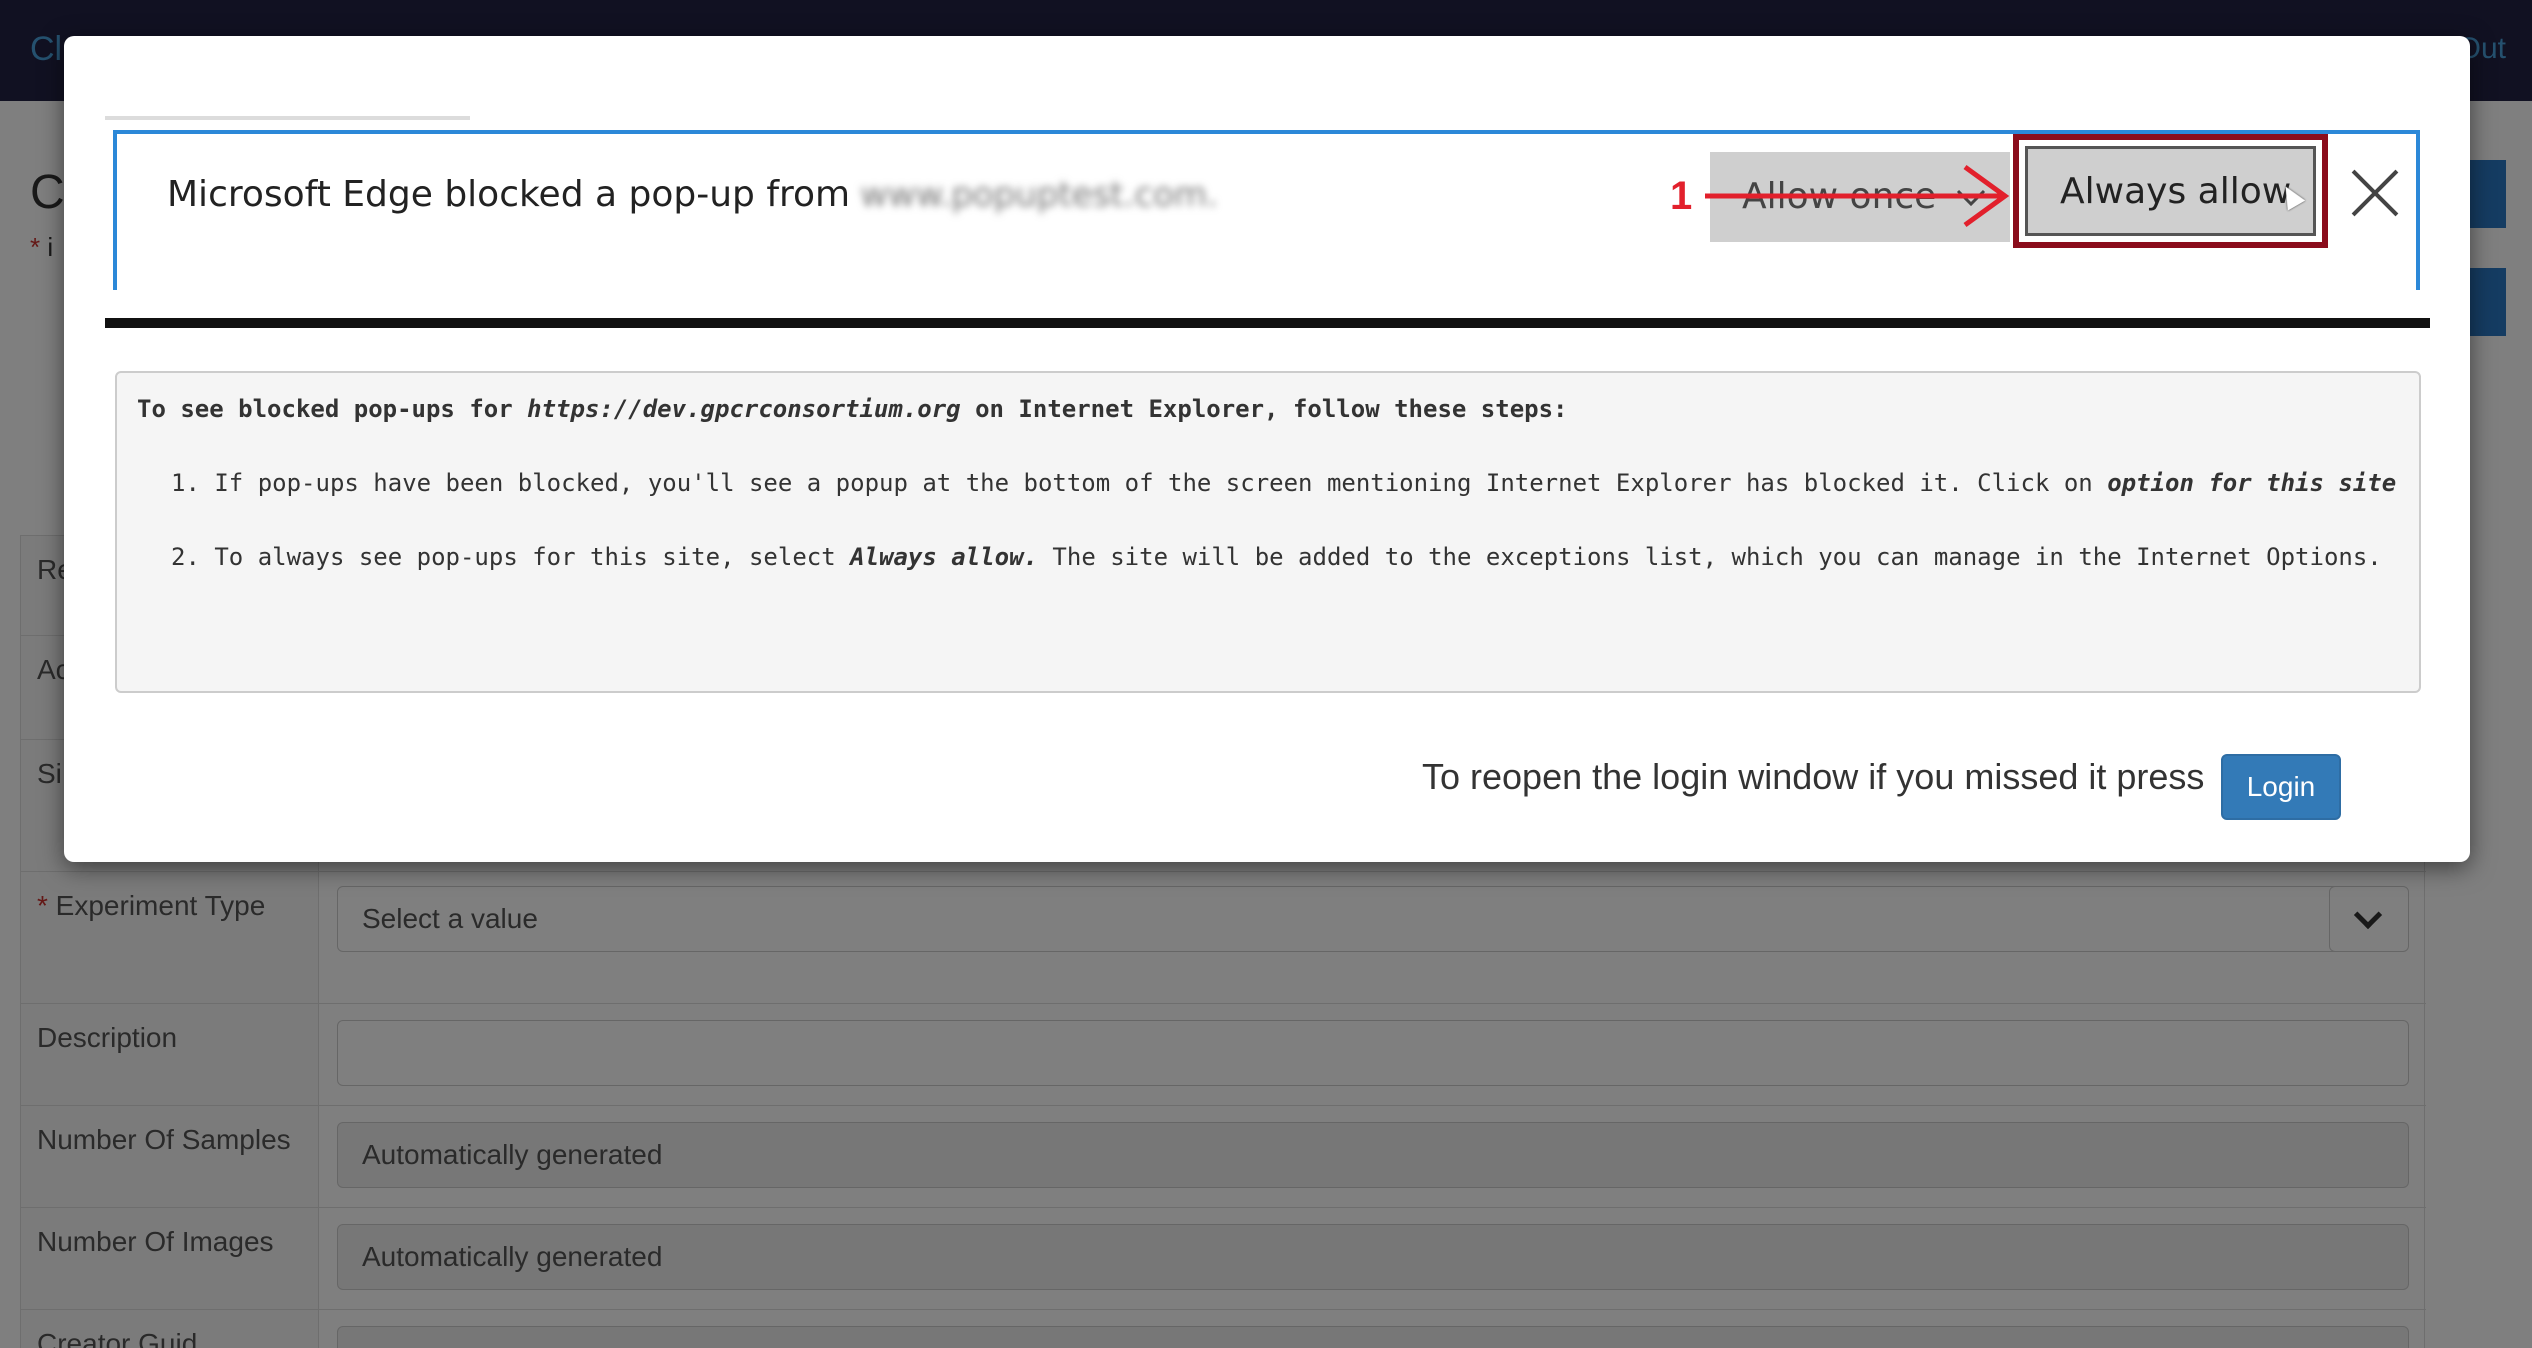 This screenshot has width=2532, height=1348. What do you see at coordinates (332, 409) in the screenshot?
I see `instructions-title-pre: To see blocked pop-ups for` at bounding box center [332, 409].